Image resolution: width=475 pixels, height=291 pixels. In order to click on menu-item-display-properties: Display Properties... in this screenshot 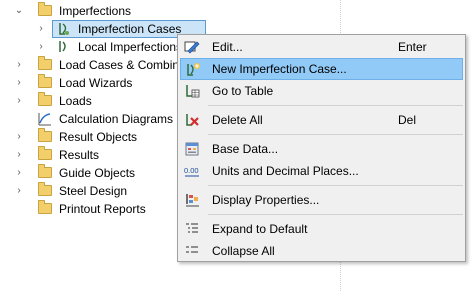, I will do `click(321, 200)`.